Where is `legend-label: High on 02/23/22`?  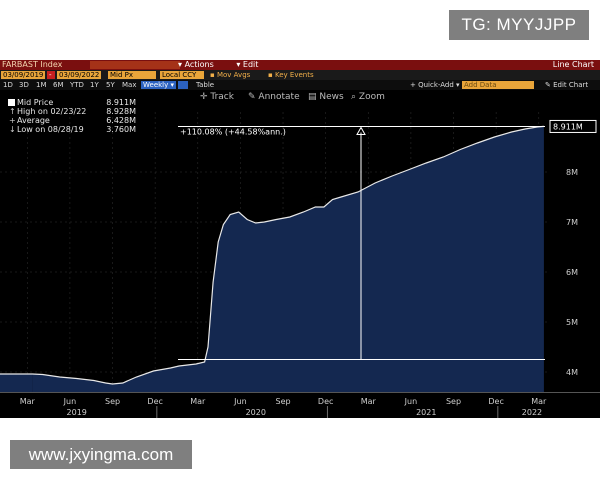 legend-label: High on 02/23/22 is located at coordinates (52, 111).